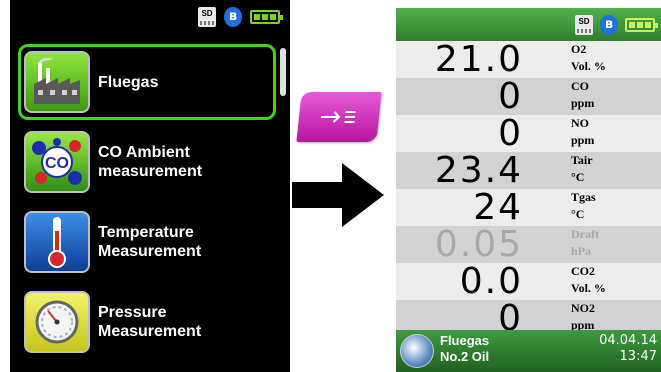  I want to click on menu-item-label: Pressure Measurement, so click(150, 322).